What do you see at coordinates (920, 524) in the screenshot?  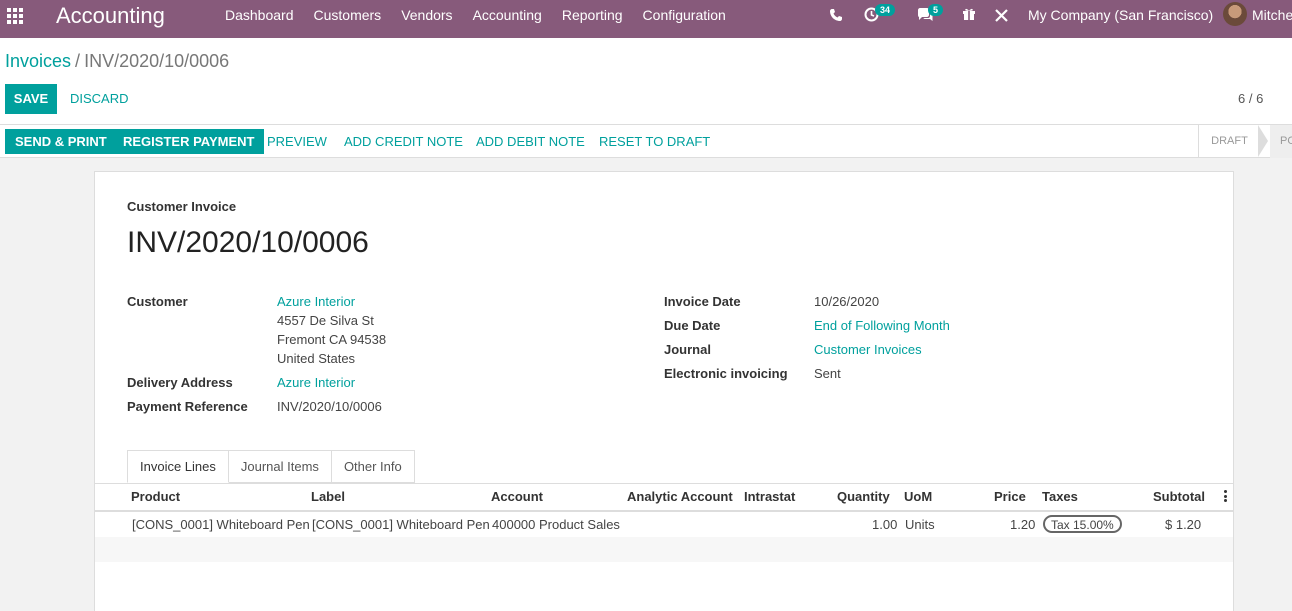 I see `line-uom: Units` at bounding box center [920, 524].